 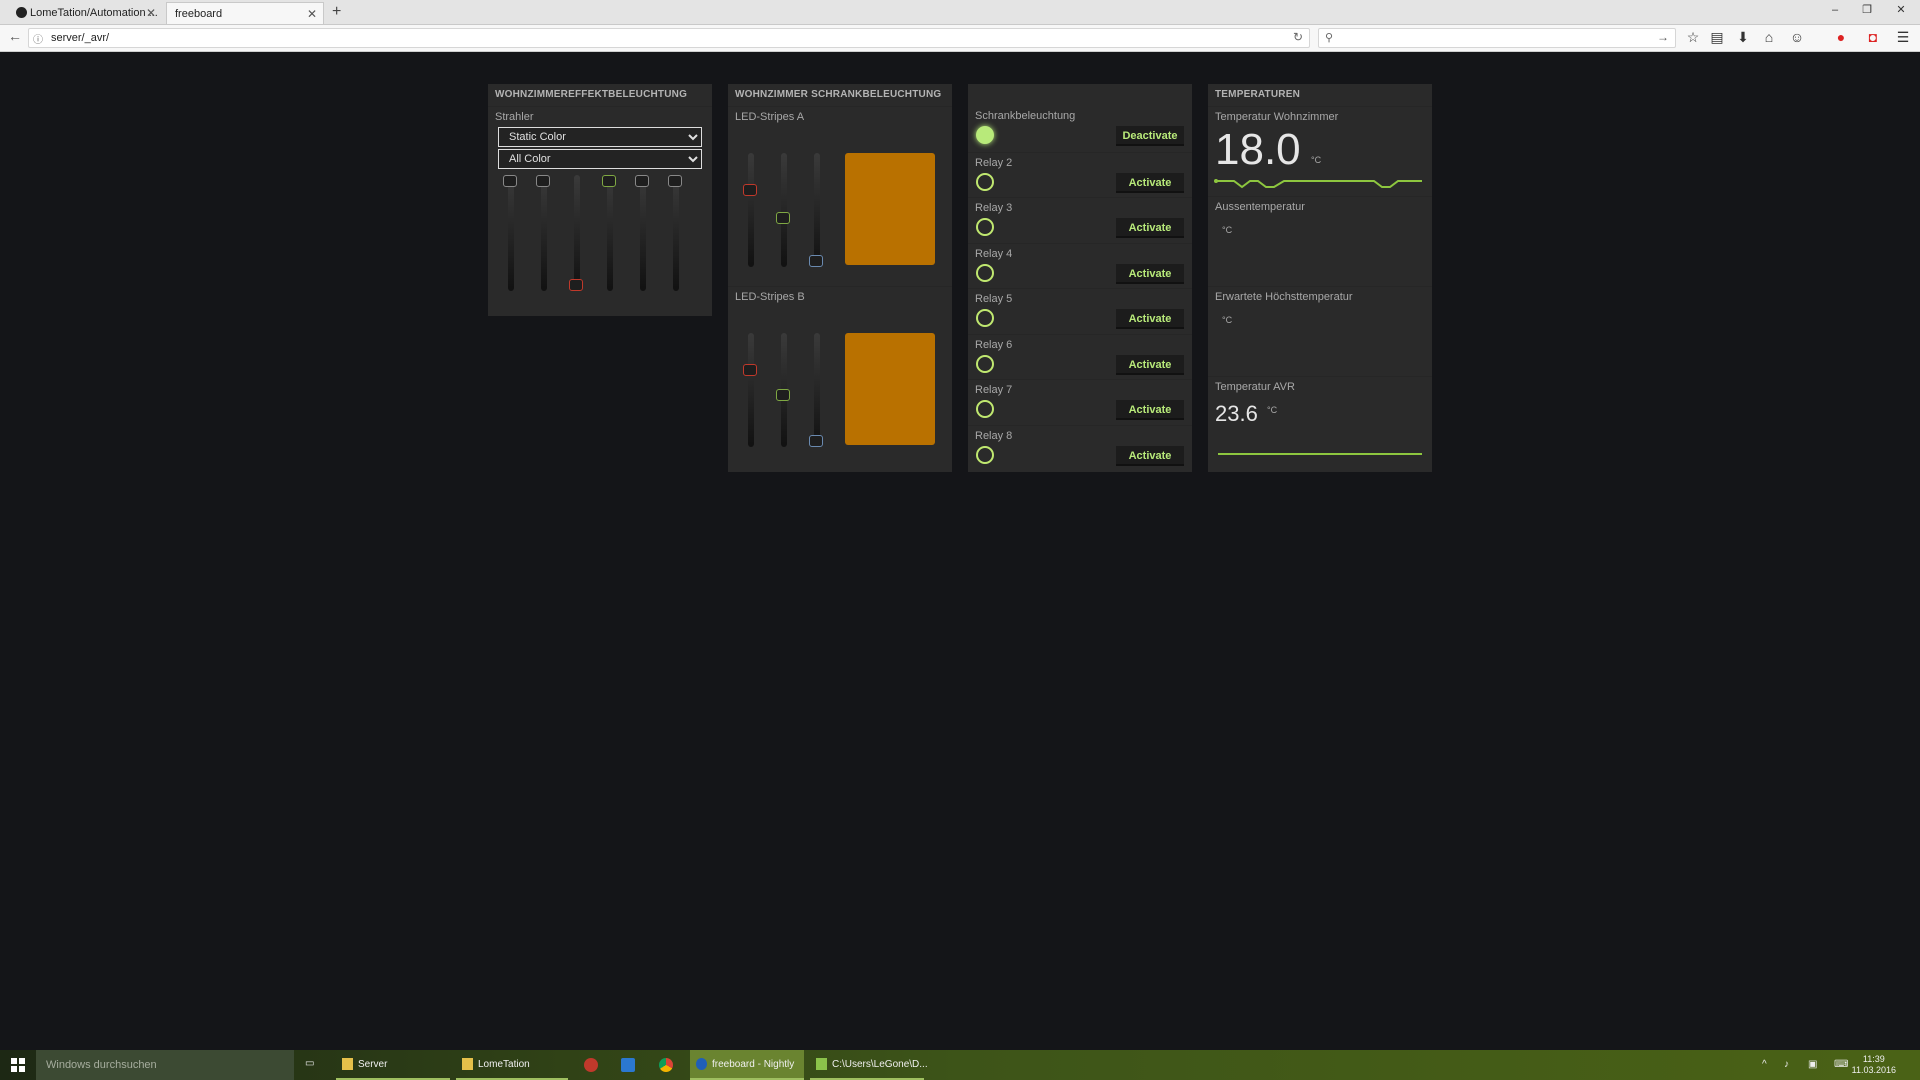 I want to click on new-tab-button: +, so click(x=336, y=12).